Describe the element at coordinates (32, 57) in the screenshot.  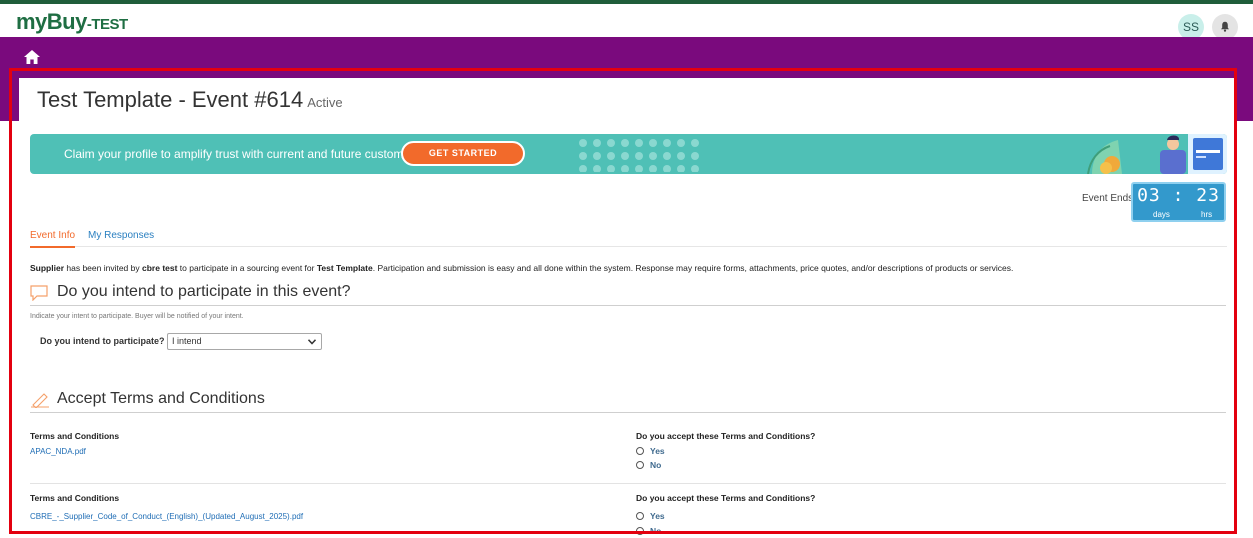
I see `home-icon` at that location.